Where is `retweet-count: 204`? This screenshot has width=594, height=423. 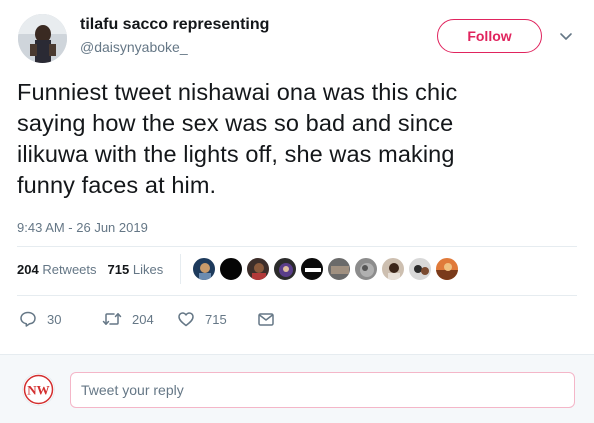 retweet-count: 204 is located at coordinates (143, 319).